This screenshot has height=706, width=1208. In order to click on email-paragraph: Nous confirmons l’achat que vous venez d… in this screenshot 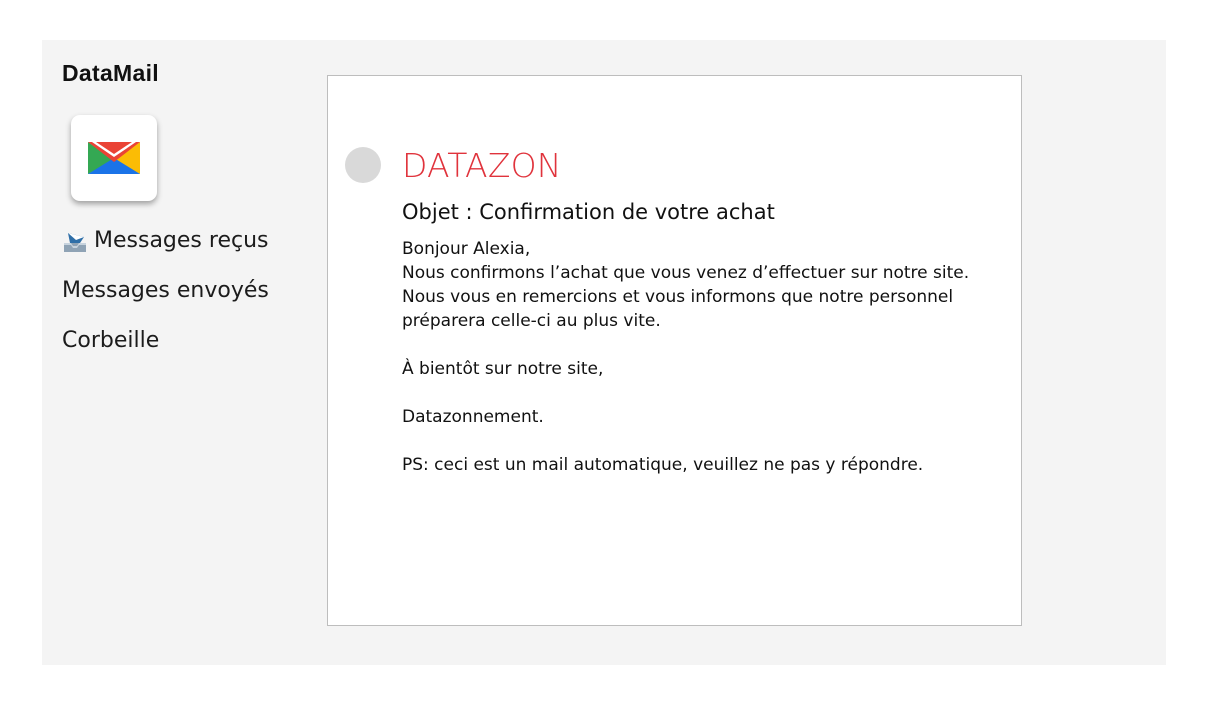, I will do `click(686, 297)`.